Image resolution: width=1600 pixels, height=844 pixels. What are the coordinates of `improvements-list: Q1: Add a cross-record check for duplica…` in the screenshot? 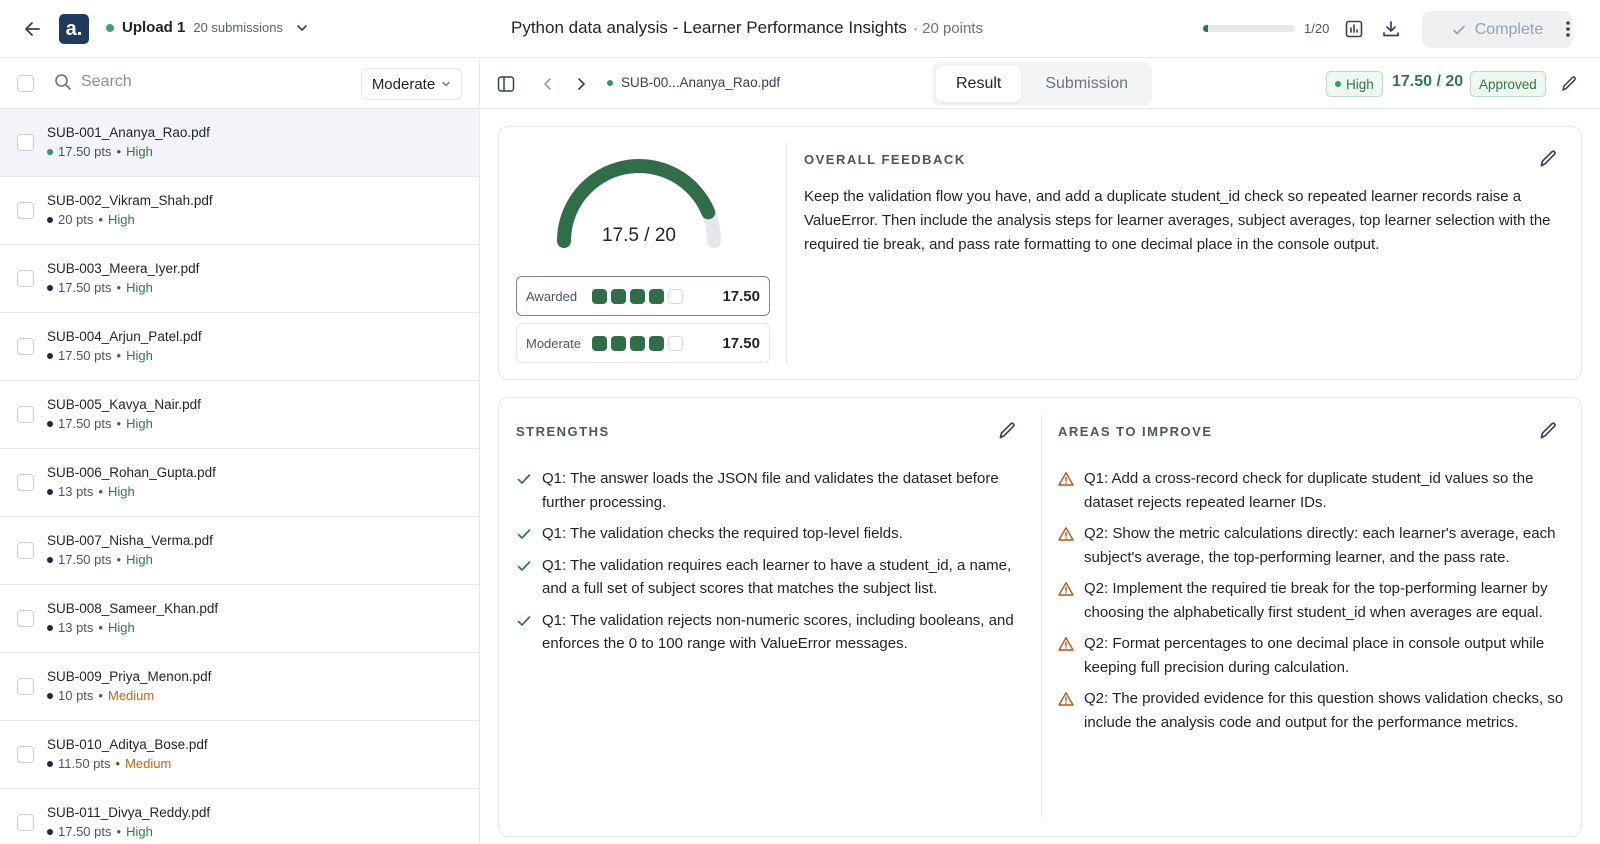 It's located at (1313, 604).